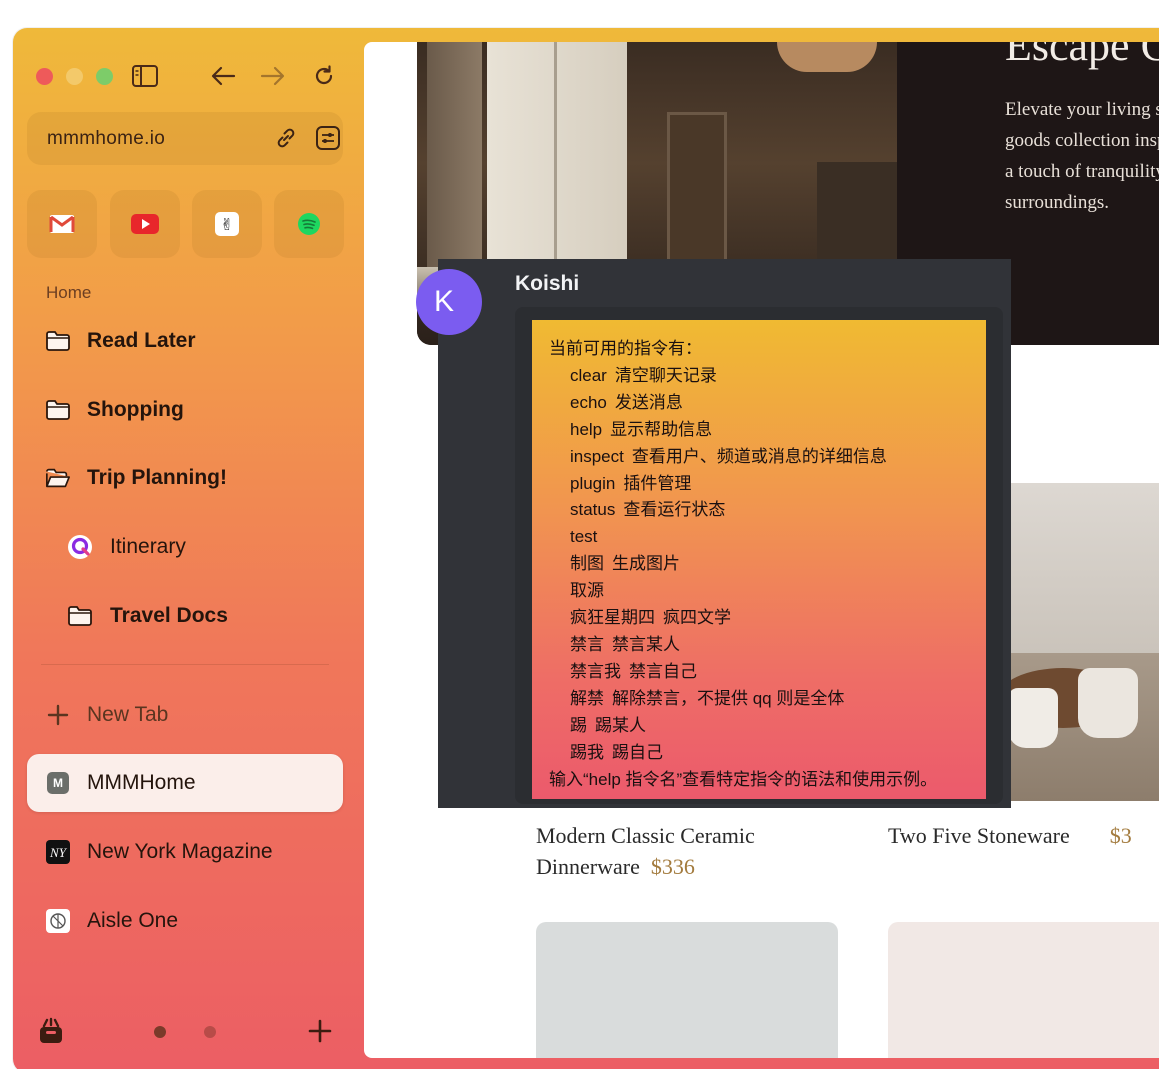 This screenshot has width=1159, height=1069. Describe the element at coordinates (210, 1032) in the screenshot. I see `space-dot` at that location.